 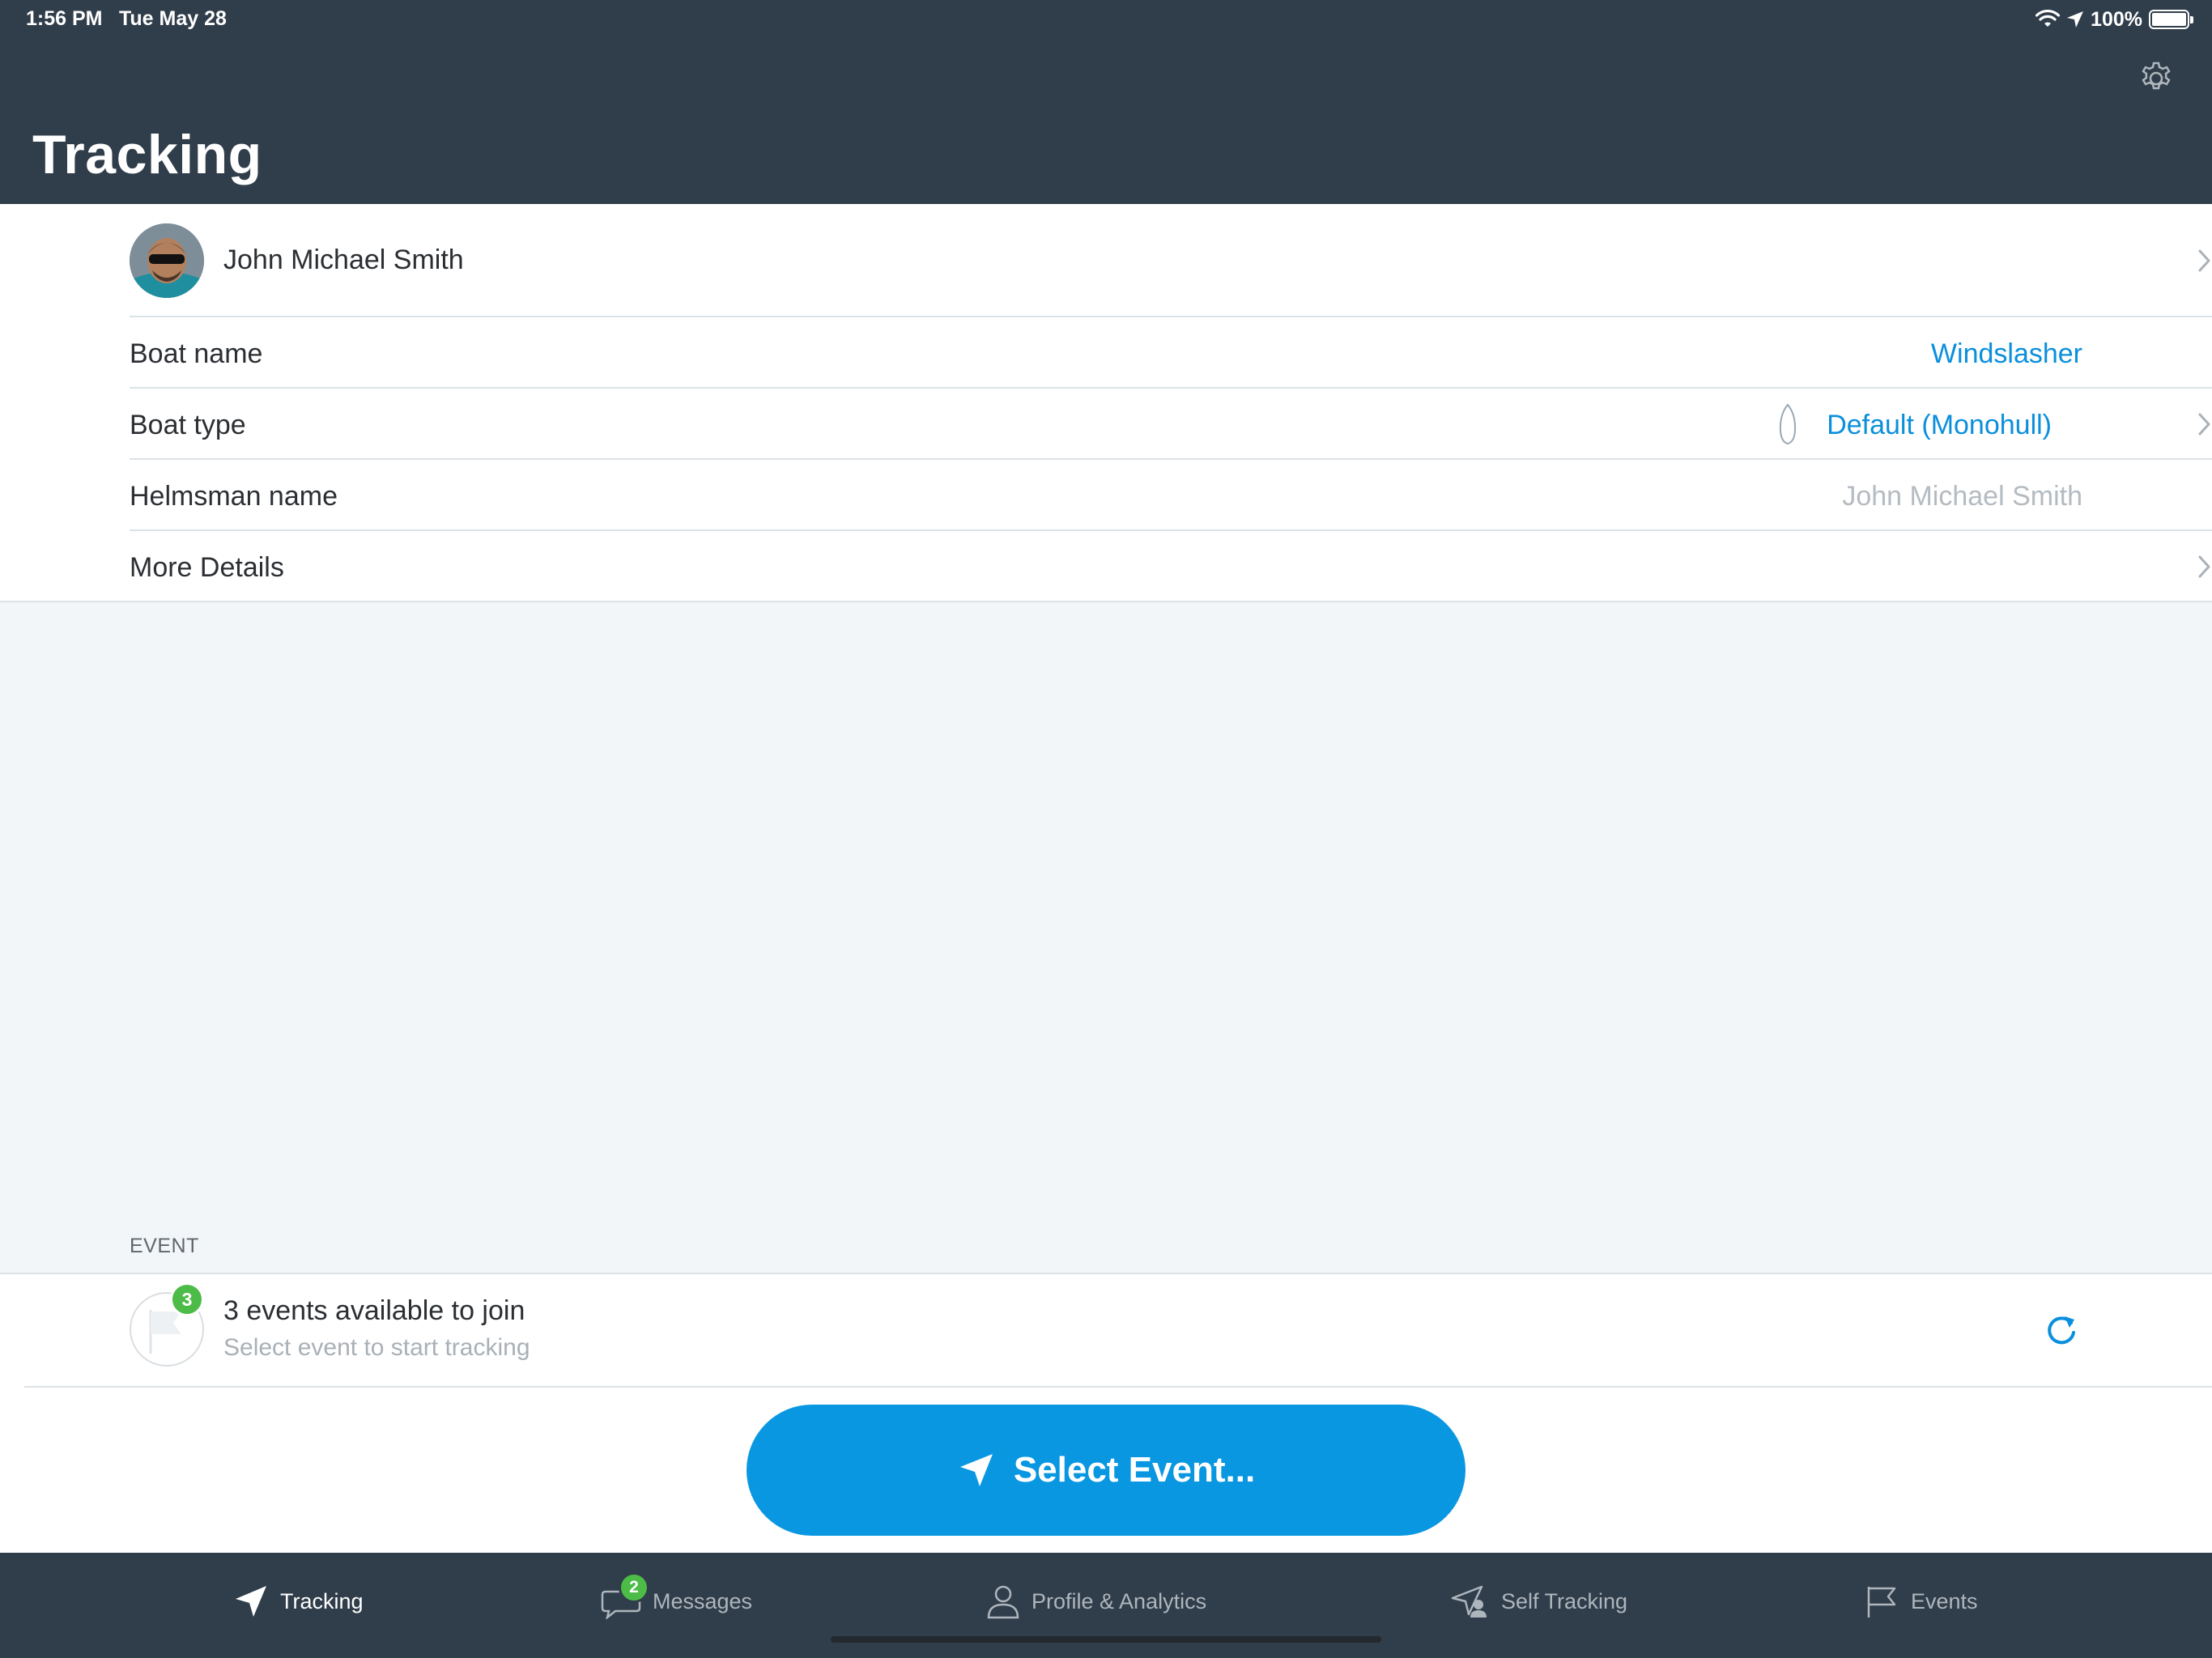 I want to click on avatar, so click(x=167, y=260).